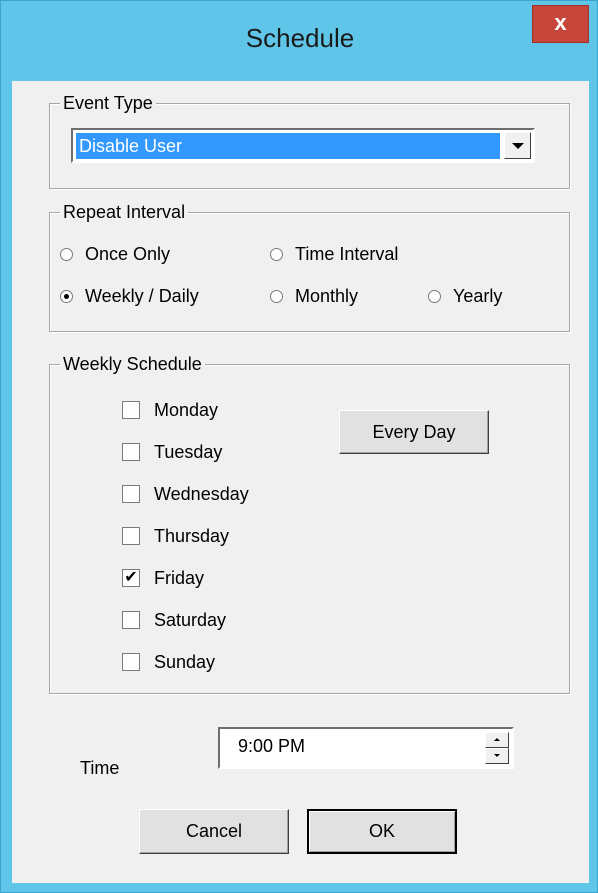 This screenshot has width=598, height=893. What do you see at coordinates (201, 493) in the screenshot?
I see `checkbox-wednesday-label: Wednesday` at bounding box center [201, 493].